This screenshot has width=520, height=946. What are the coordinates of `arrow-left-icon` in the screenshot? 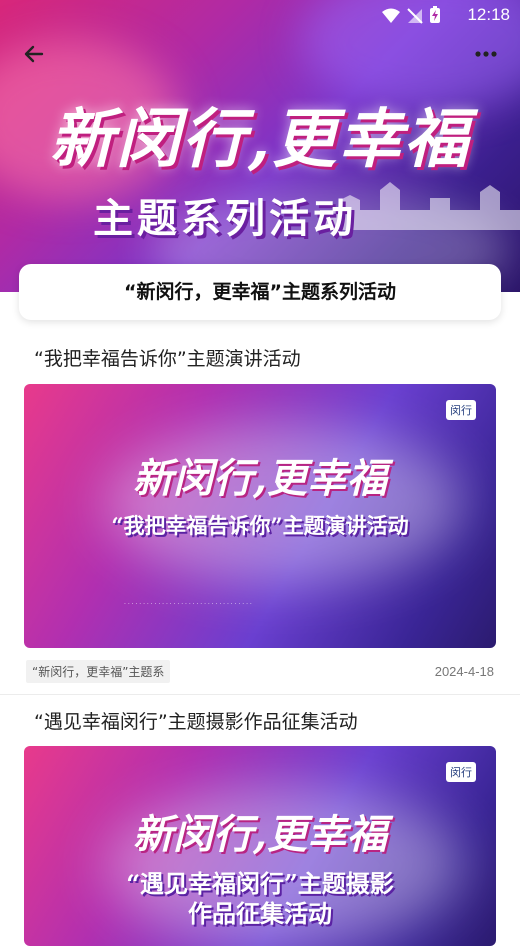 It's located at (34, 54).